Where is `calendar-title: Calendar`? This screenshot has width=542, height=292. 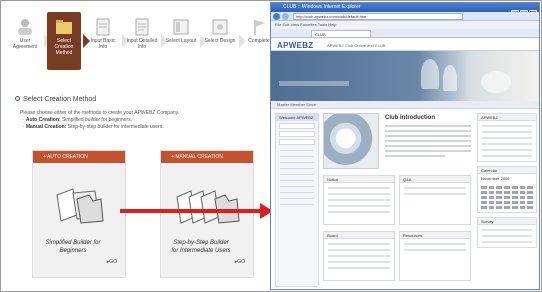 calendar-title: Calendar is located at coordinates (507, 170).